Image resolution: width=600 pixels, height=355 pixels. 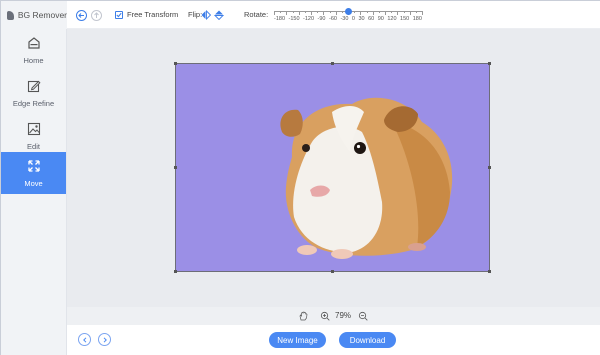 What do you see at coordinates (10, 15) in the screenshot?
I see `cloud-logo-icon` at bounding box center [10, 15].